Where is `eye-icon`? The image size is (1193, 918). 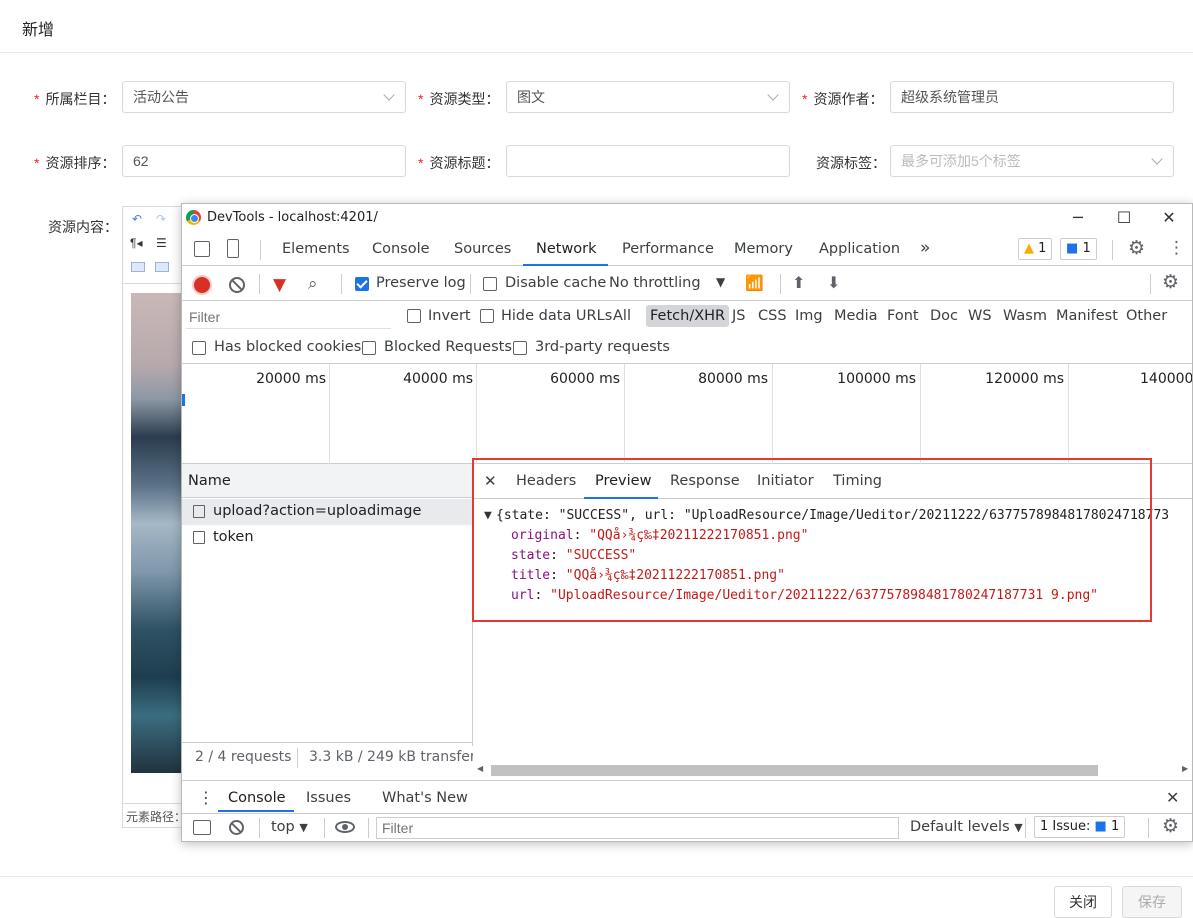 eye-icon is located at coordinates (345, 827).